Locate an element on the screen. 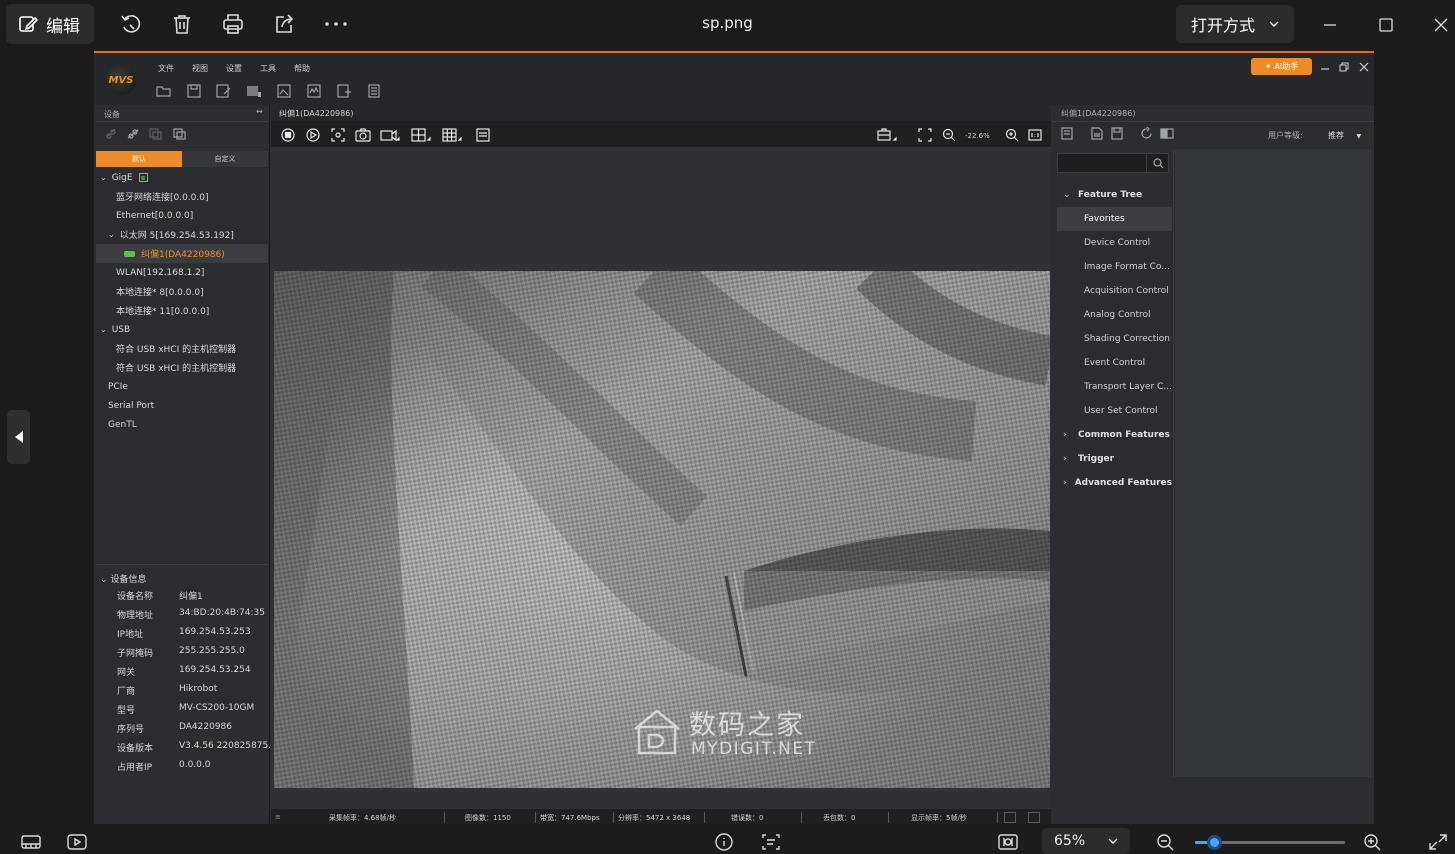  feature-item: User Set Control is located at coordinates (1114, 411).